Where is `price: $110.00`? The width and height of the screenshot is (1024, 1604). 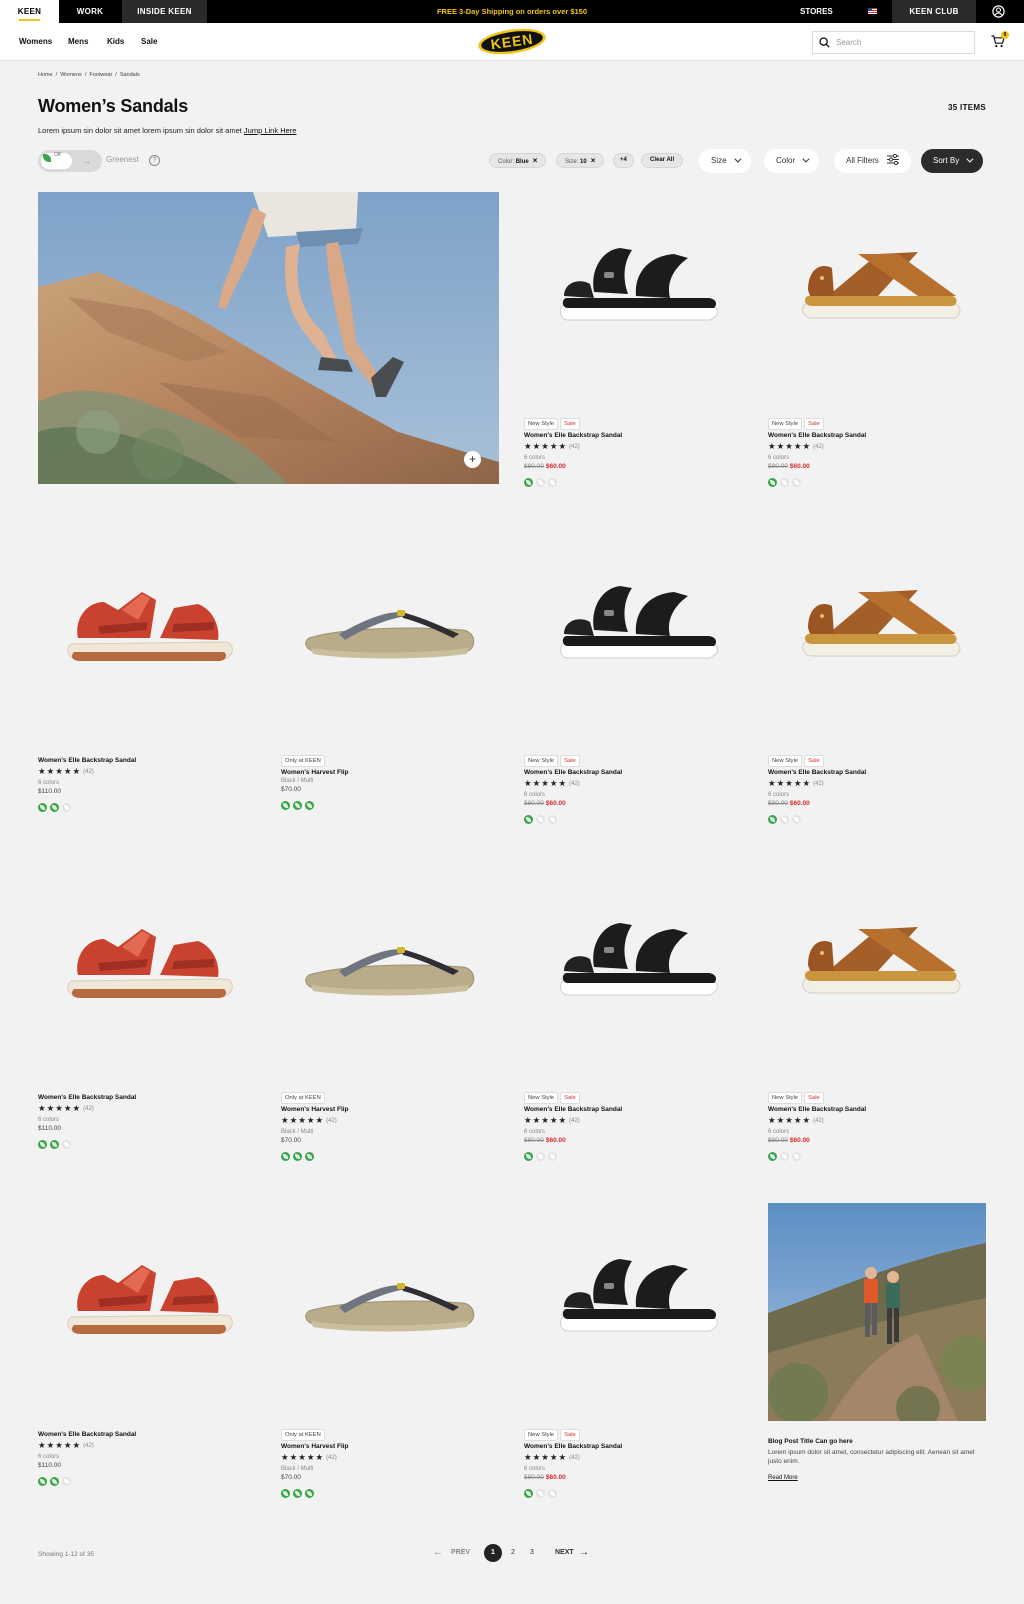
price: $110.00 is located at coordinates (147, 1128).